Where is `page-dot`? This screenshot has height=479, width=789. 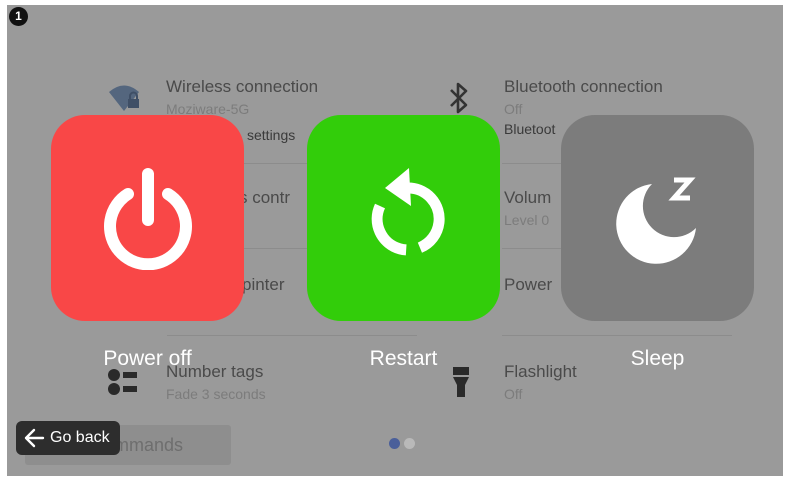 page-dot is located at coordinates (409, 443).